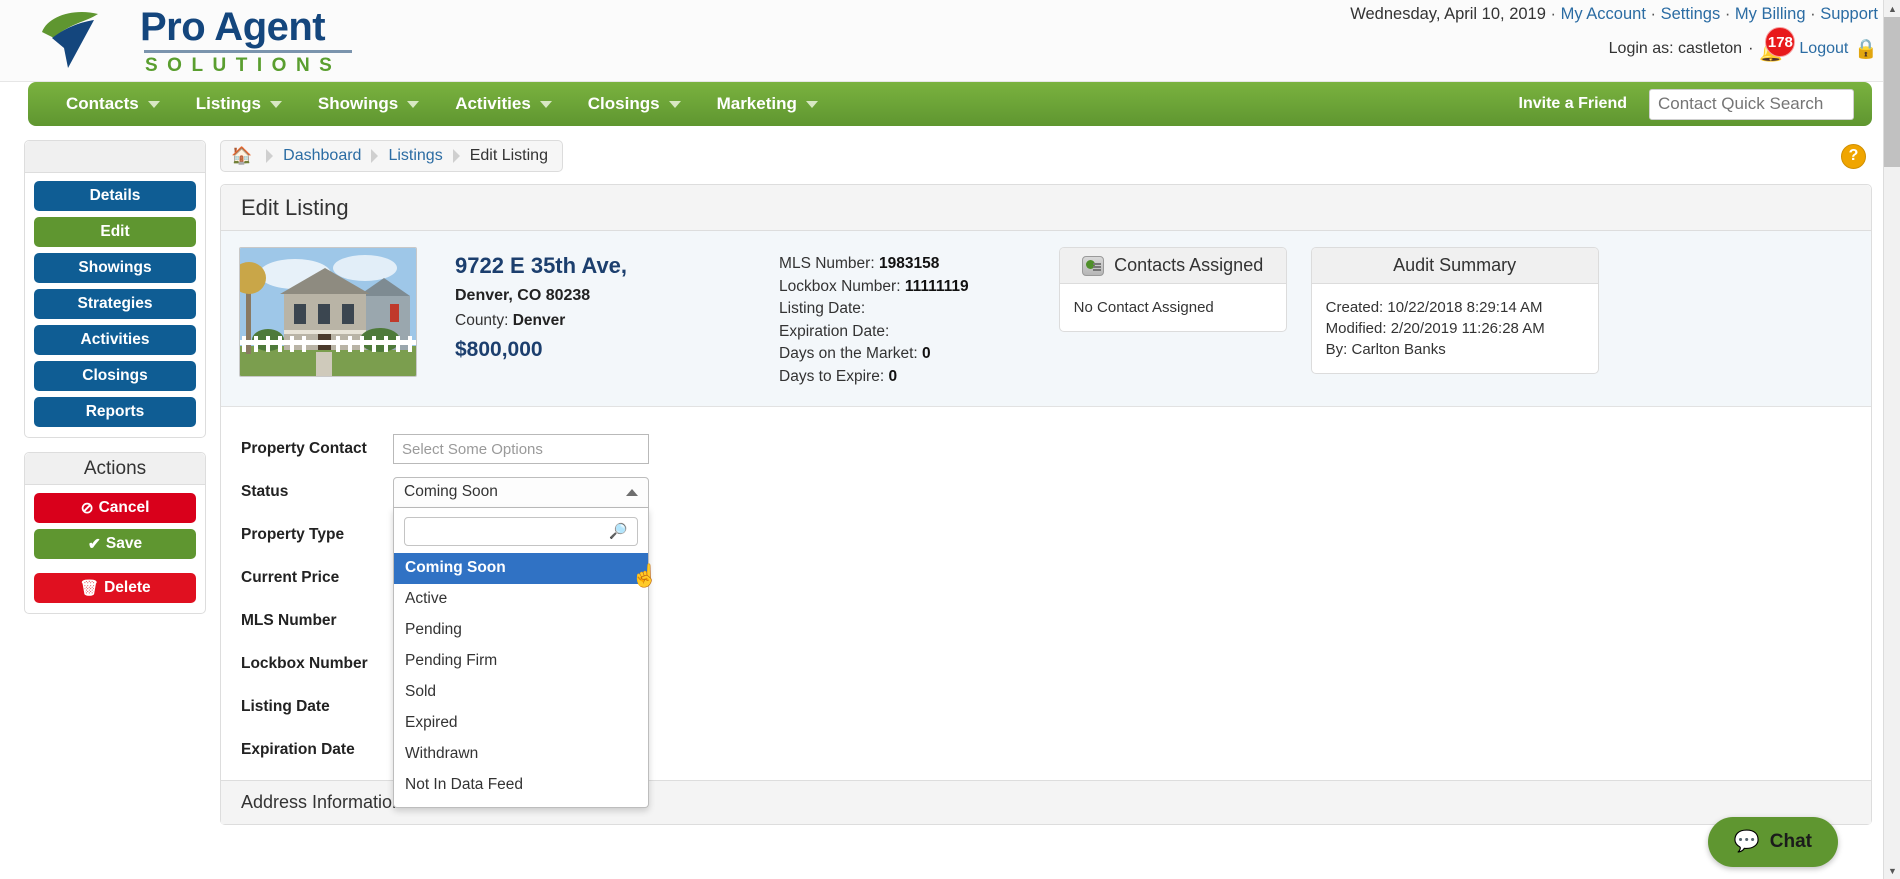 The width and height of the screenshot is (1900, 879). I want to click on lockbox-number-field-label: Lockbox Number, so click(304, 663).